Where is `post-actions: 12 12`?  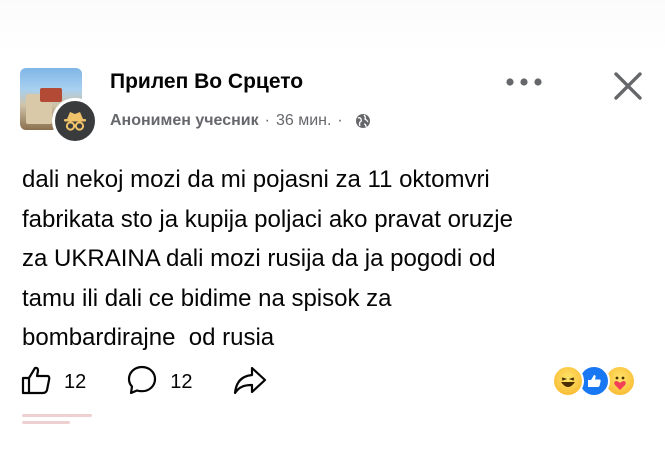
post-actions: 12 12 is located at coordinates (143, 382).